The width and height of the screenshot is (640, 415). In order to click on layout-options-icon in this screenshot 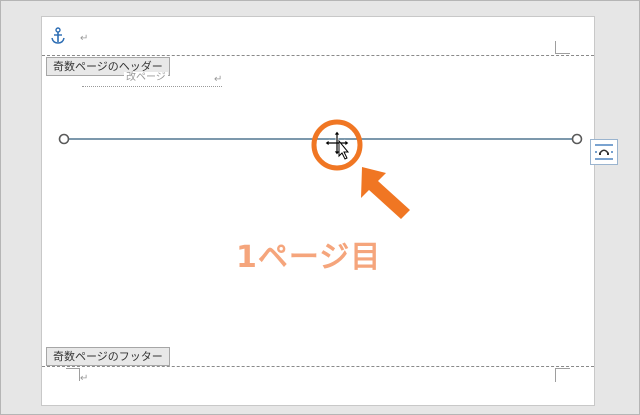, I will do `click(604, 152)`.